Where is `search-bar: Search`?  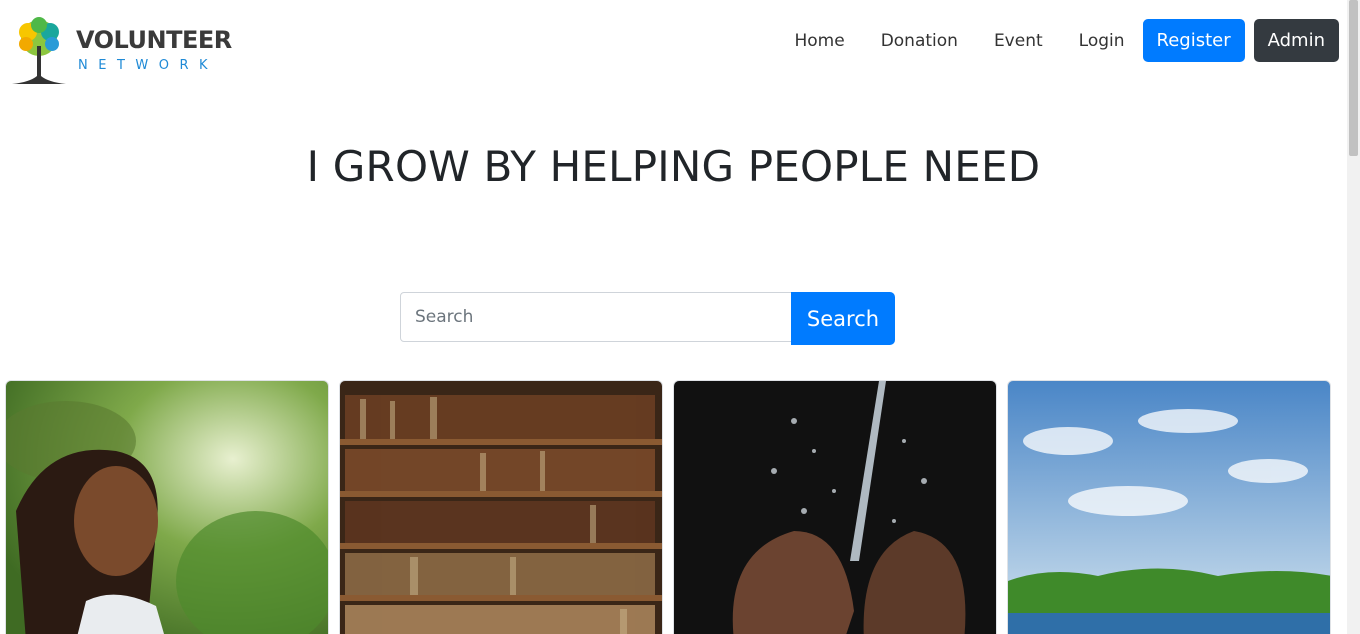
search-bar: Search is located at coordinates (647, 318).